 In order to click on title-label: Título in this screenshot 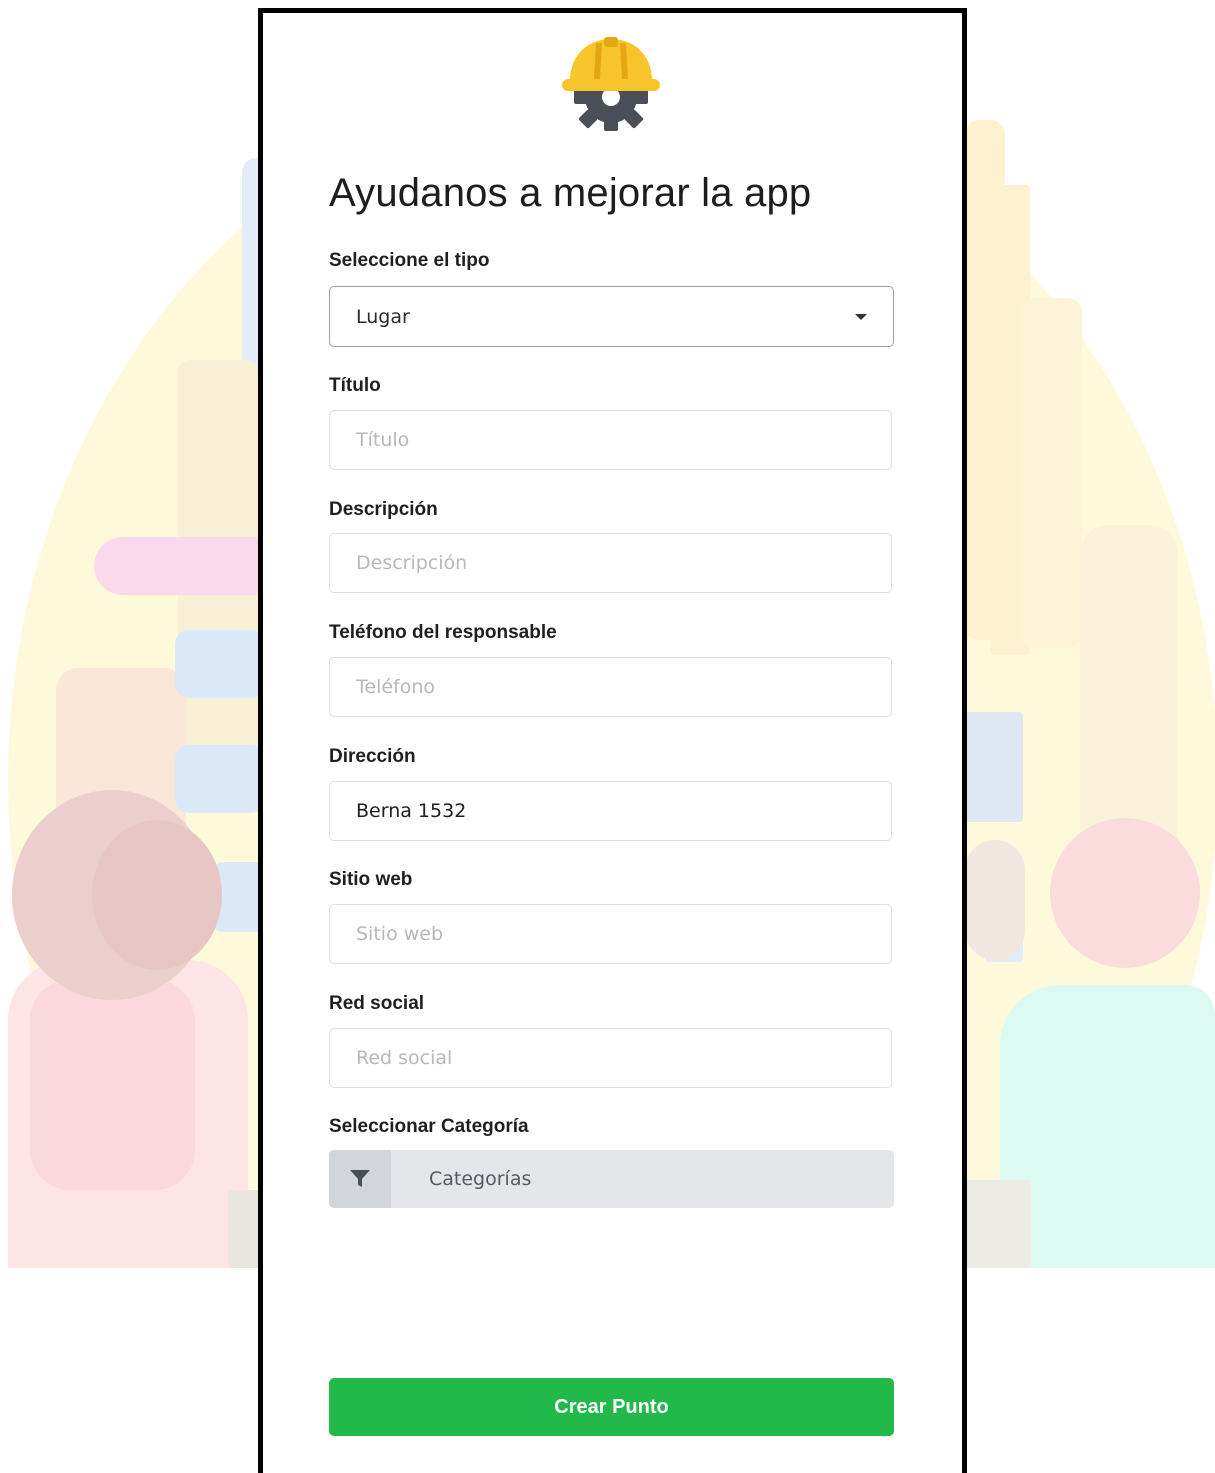, I will do `click(355, 385)`.